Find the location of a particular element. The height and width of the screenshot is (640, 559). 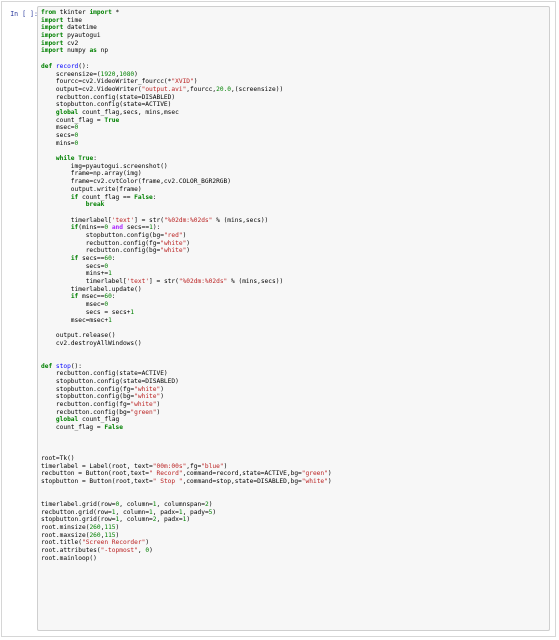

code-token: "%02dm:%02ds" is located at coordinates (188, 220).